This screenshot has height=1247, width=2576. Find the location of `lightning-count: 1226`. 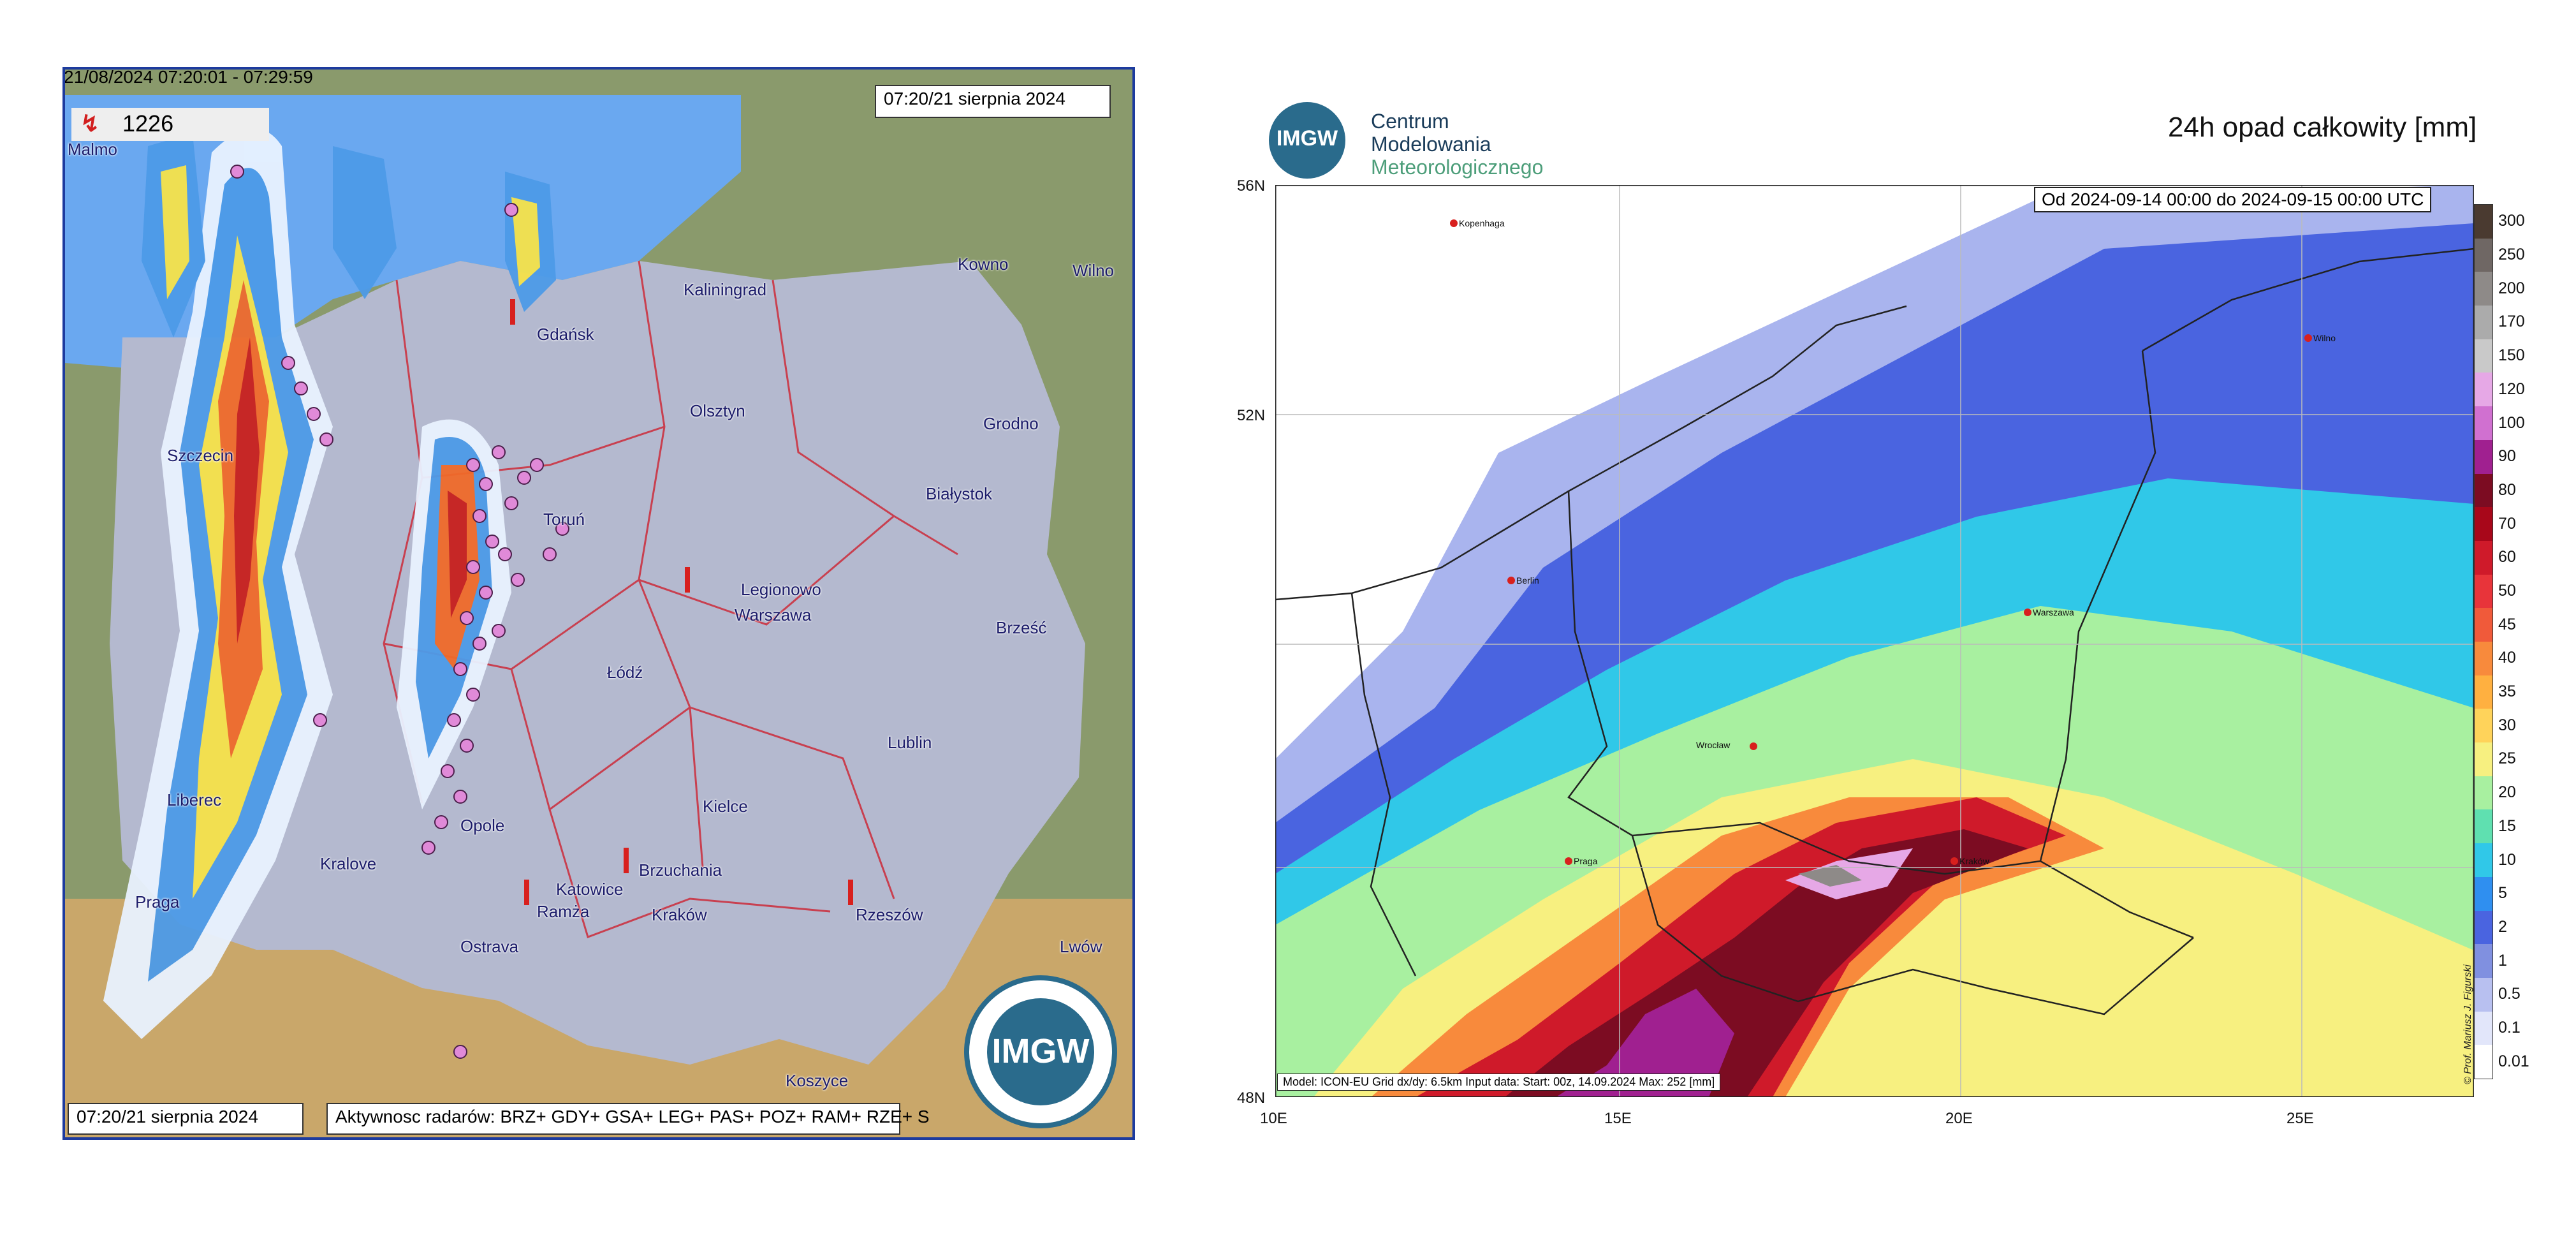

lightning-count: 1226 is located at coordinates (148, 123).